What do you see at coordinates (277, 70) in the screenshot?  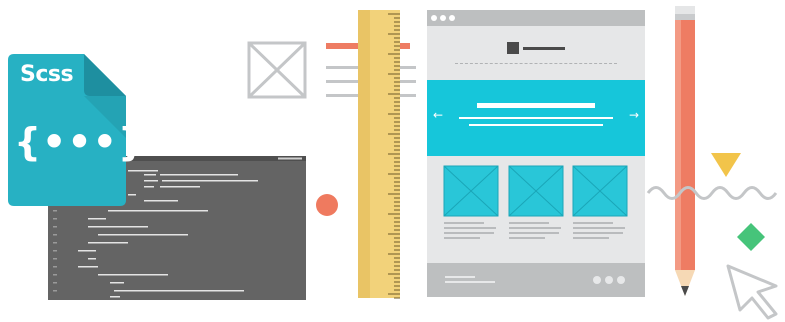 I see `image-placeholder-icon` at bounding box center [277, 70].